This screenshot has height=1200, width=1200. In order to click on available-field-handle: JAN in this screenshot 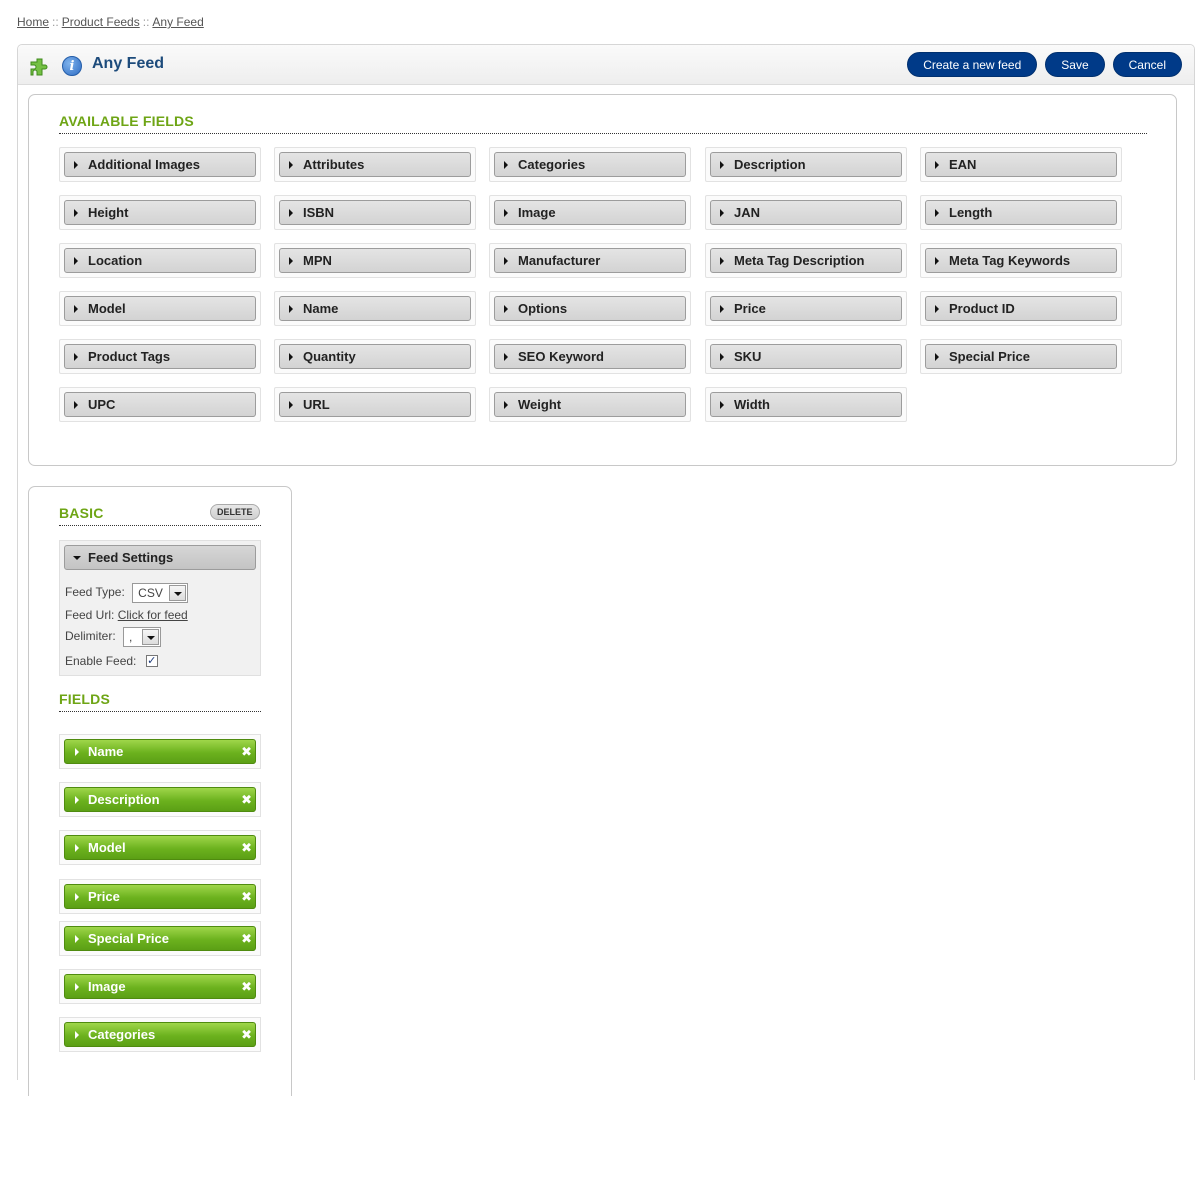, I will do `click(806, 212)`.